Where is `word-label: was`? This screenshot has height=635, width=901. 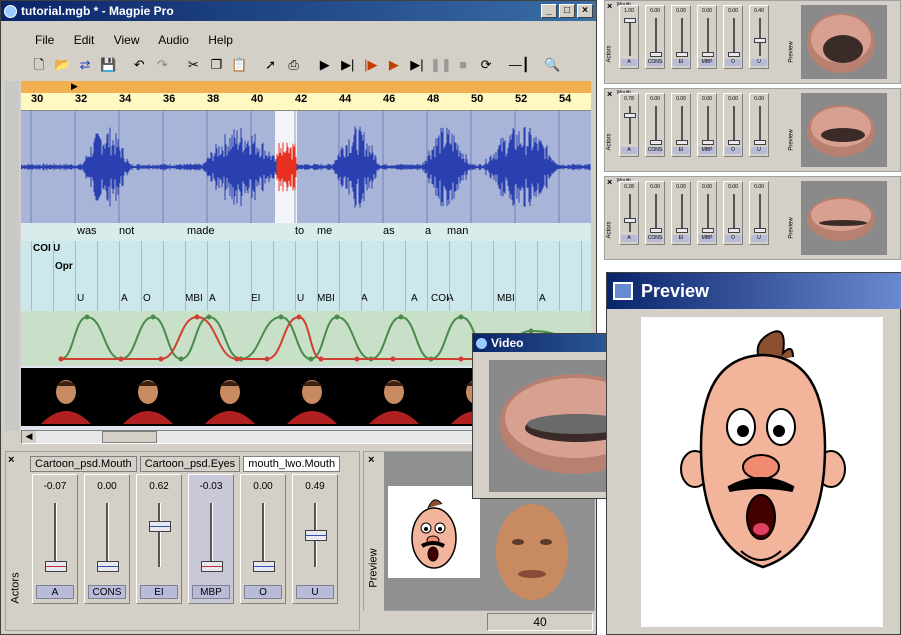 word-label: was is located at coordinates (87, 231).